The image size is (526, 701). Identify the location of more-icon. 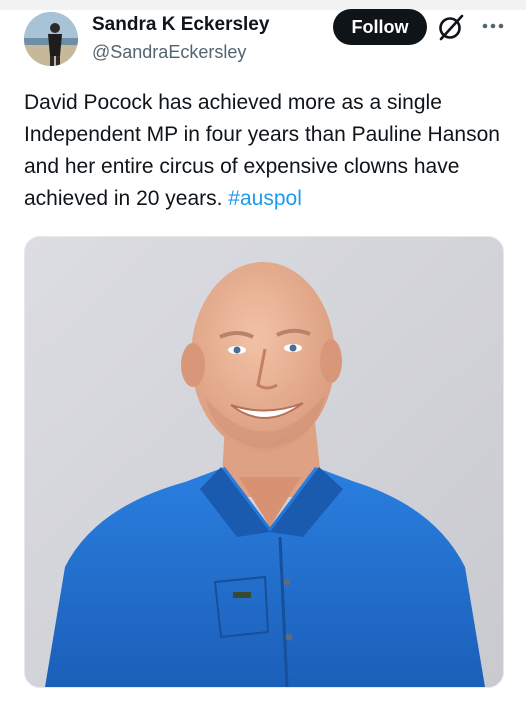
(493, 26).